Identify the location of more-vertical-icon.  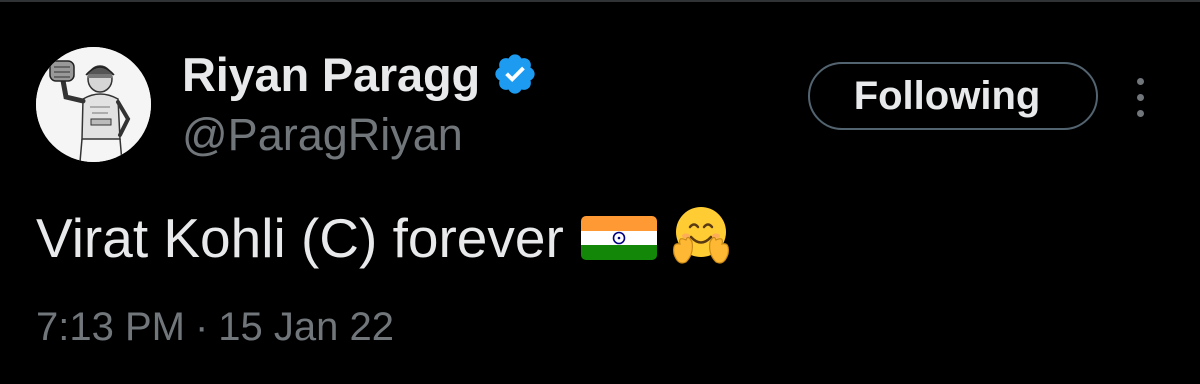
(1141, 98).